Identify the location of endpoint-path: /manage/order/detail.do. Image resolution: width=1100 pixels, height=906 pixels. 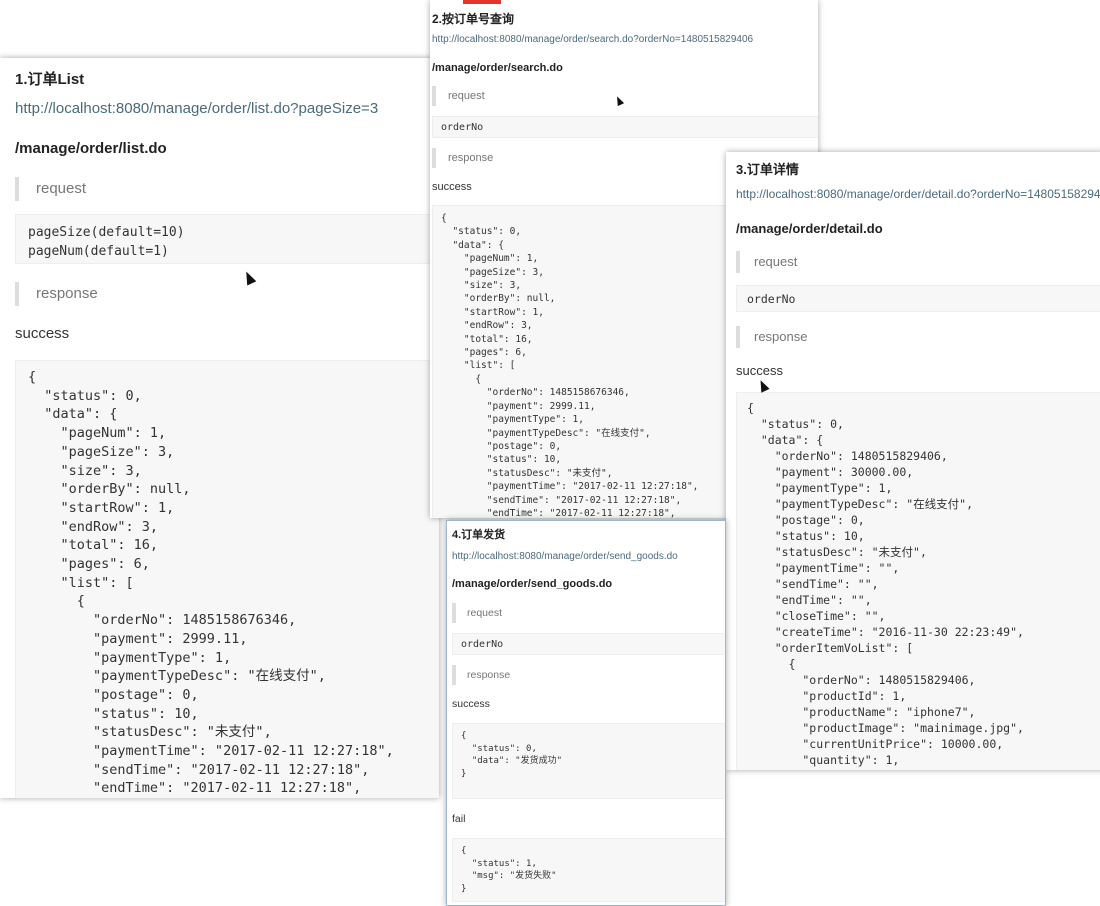
(809, 228).